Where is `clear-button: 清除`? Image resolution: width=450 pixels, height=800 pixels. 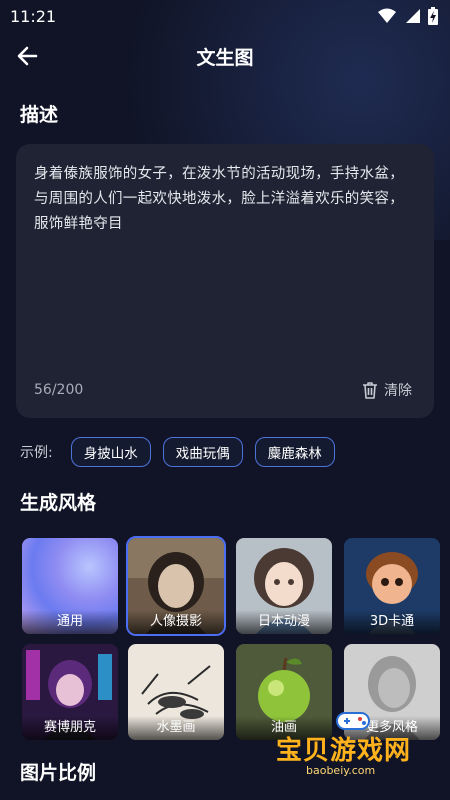
clear-button: 清除 is located at coordinates (387, 390).